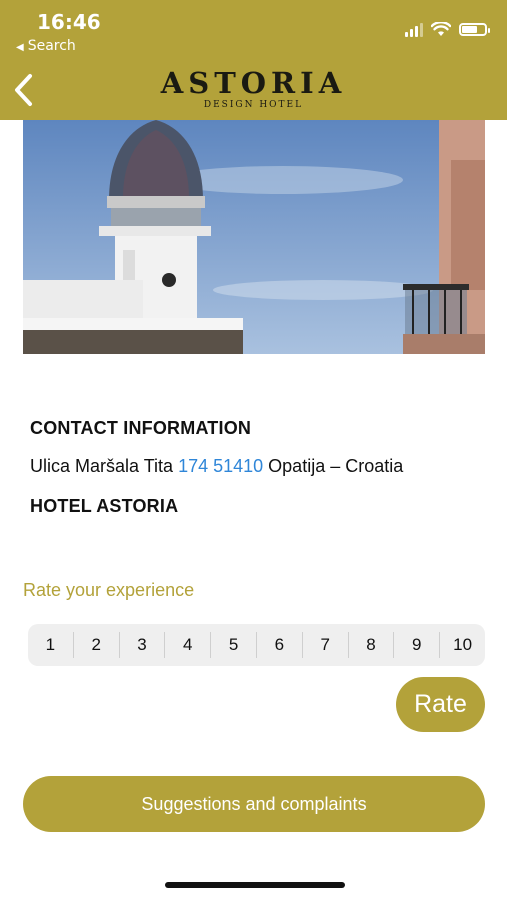  I want to click on hotel-logo-title: ASTORIA, so click(253, 83).